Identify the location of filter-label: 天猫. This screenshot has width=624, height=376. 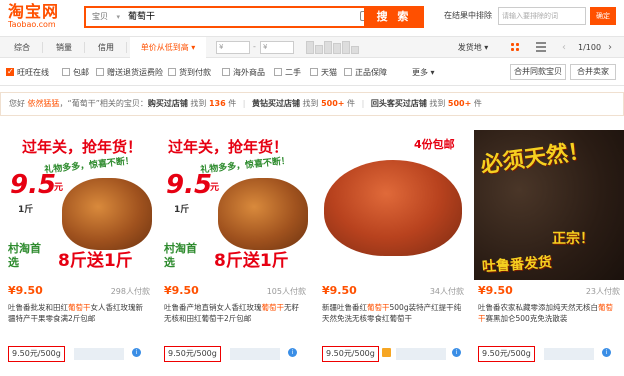
(329, 72).